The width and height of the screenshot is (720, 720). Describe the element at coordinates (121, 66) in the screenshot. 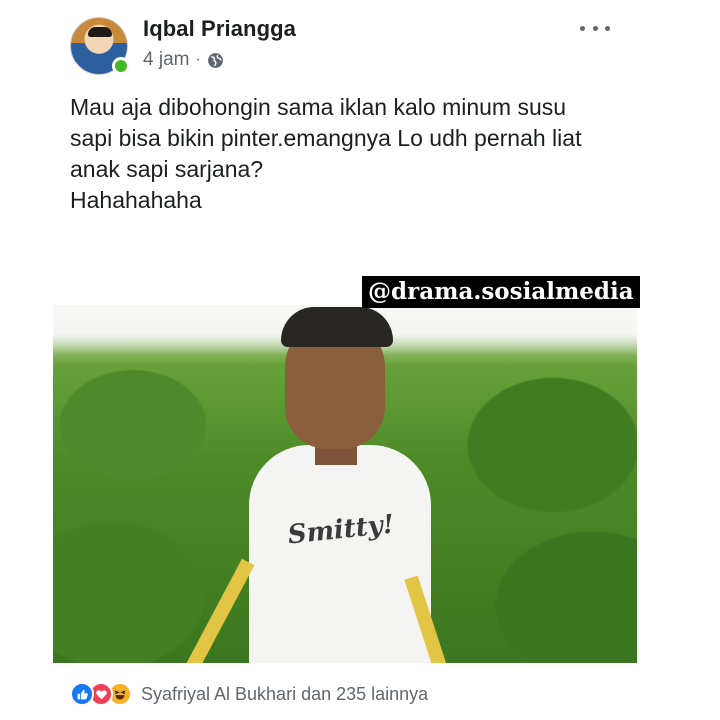

I see `online-status-indicator` at that location.